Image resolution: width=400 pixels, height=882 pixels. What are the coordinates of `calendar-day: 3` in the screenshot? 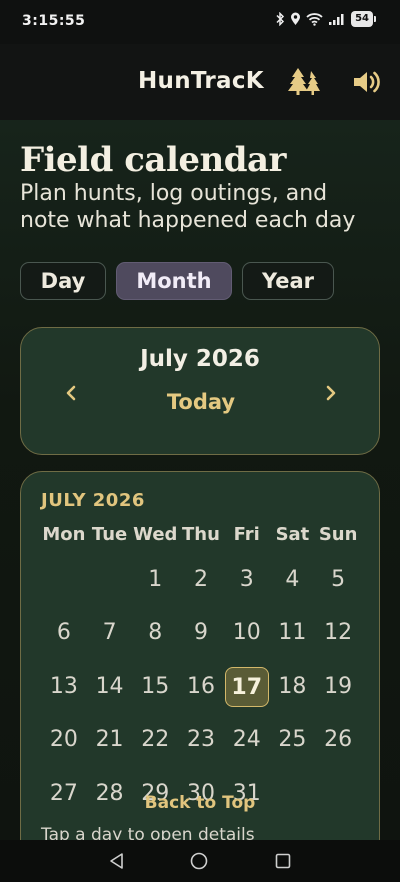 It's located at (247, 580).